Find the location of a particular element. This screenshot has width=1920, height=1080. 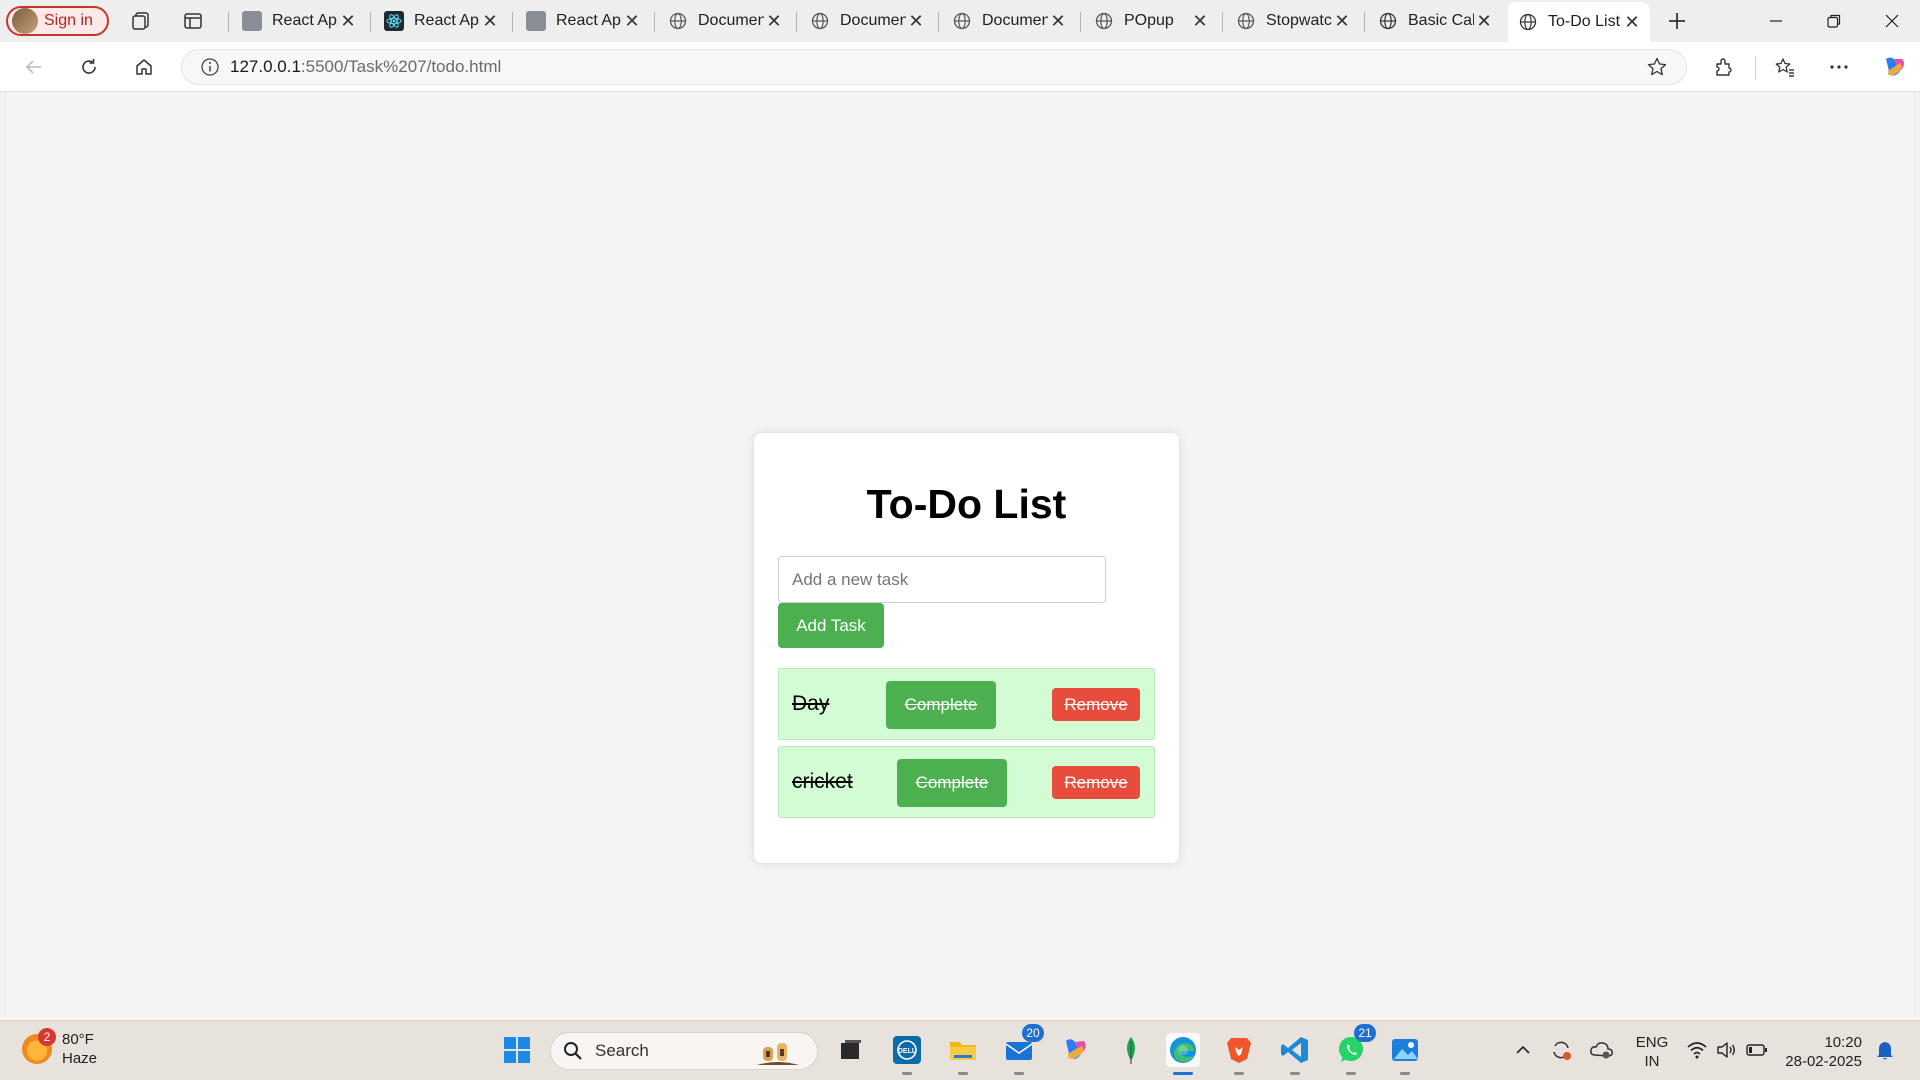

clock-time: 10:20 is located at coordinates (1843, 1042).